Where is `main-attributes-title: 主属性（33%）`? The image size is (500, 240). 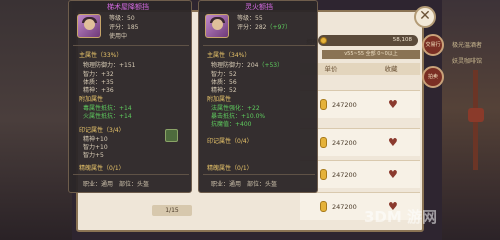
main-attributes-title: 主属性（33%） is located at coordinates (101, 55).